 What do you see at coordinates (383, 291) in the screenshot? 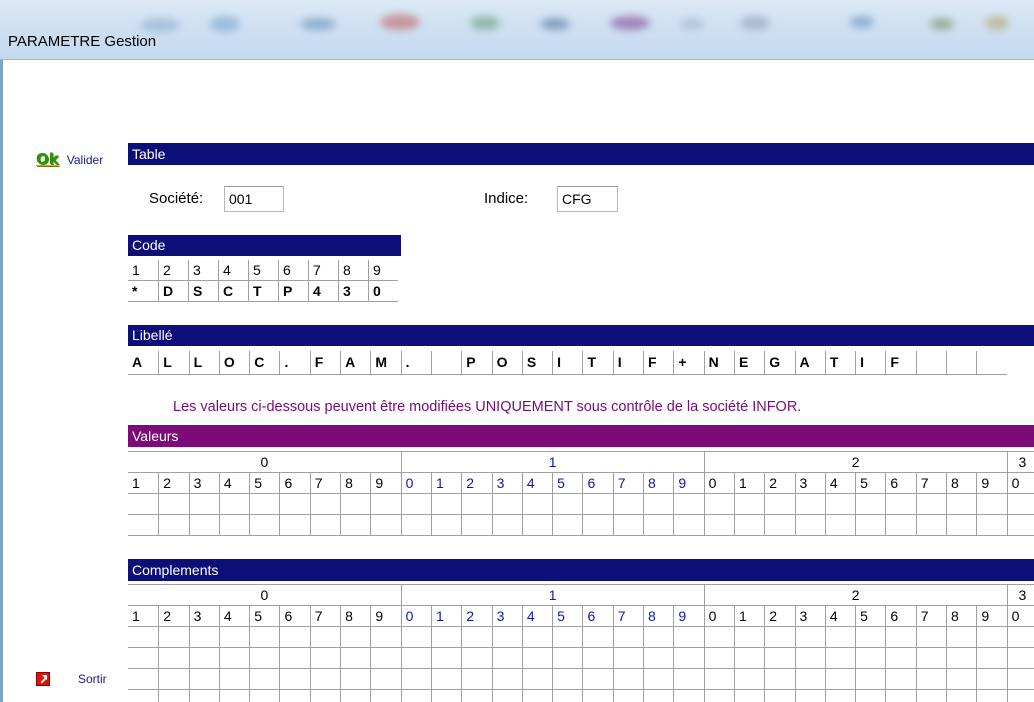
I see `code-char-cell: 0` at bounding box center [383, 291].